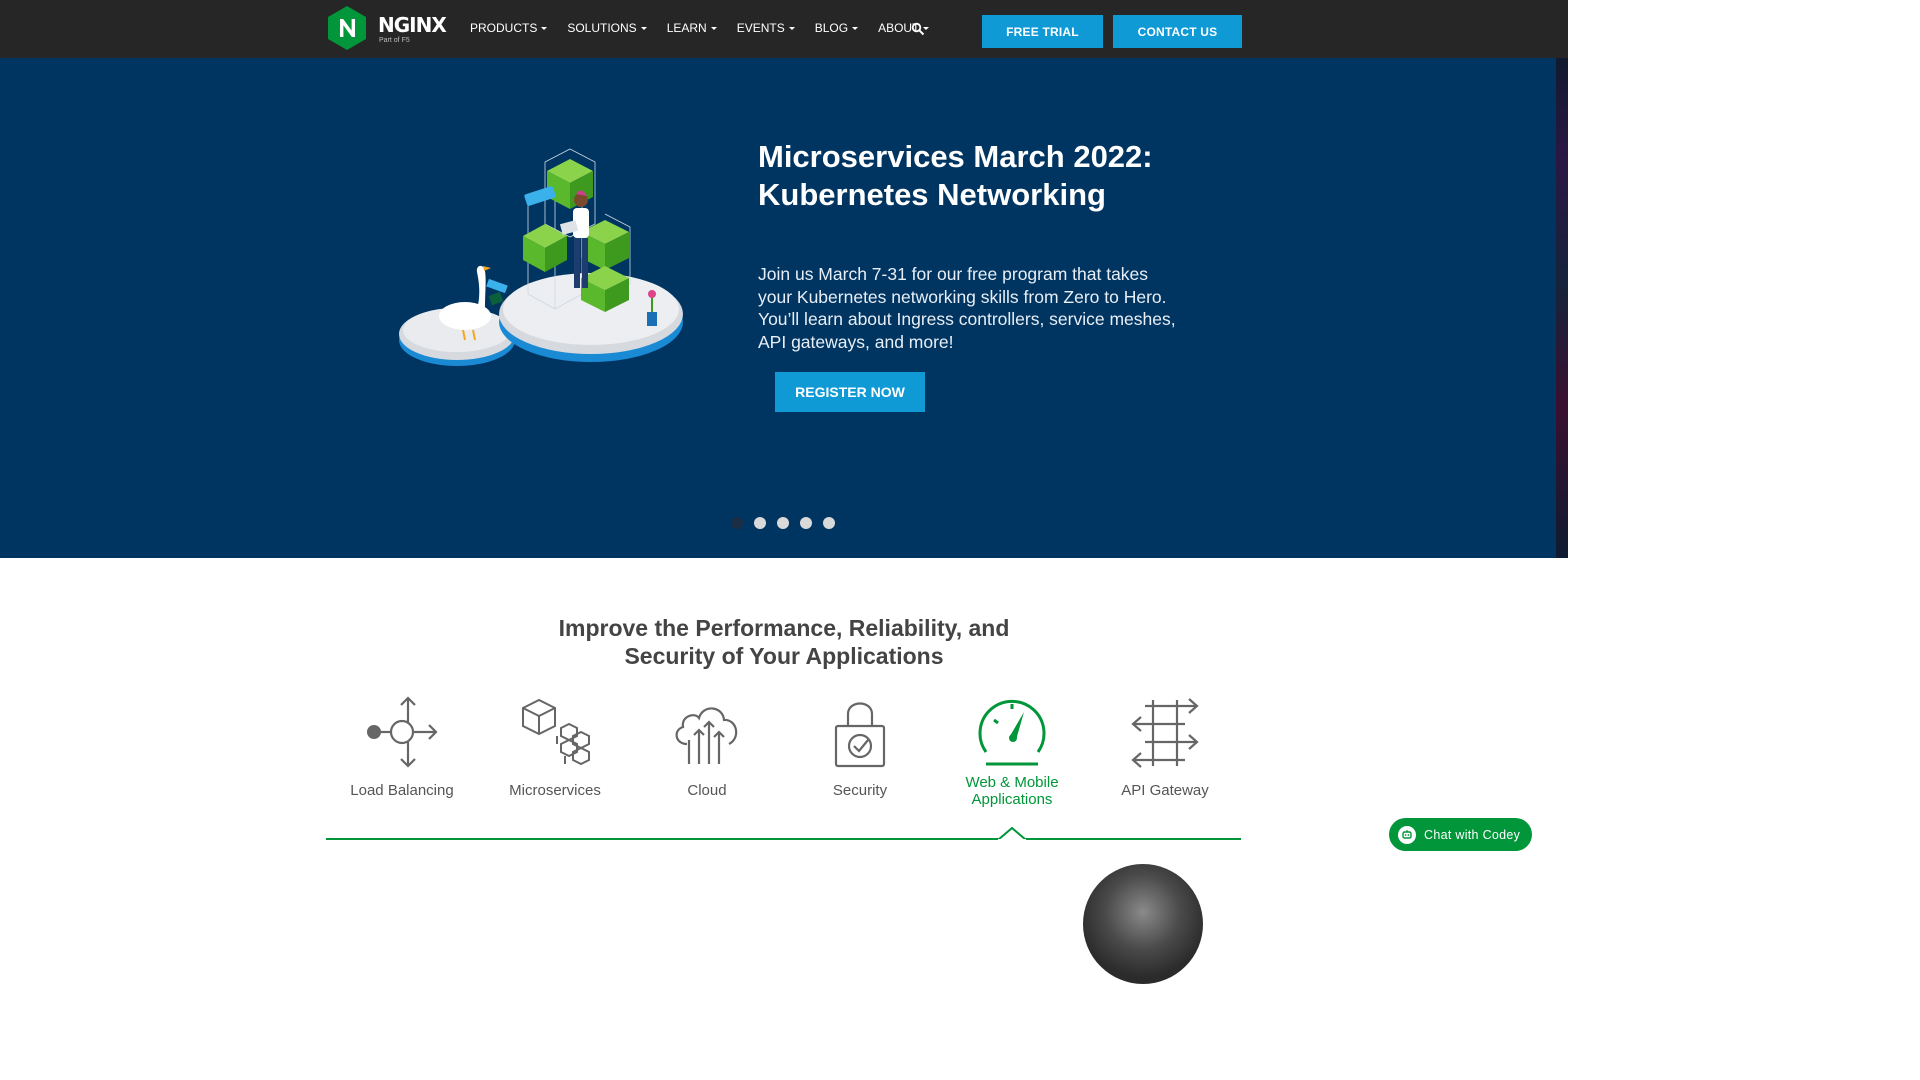 The width and height of the screenshot is (1920, 1080). I want to click on tab-api-gateway-label: API Gateway, so click(1165, 790).